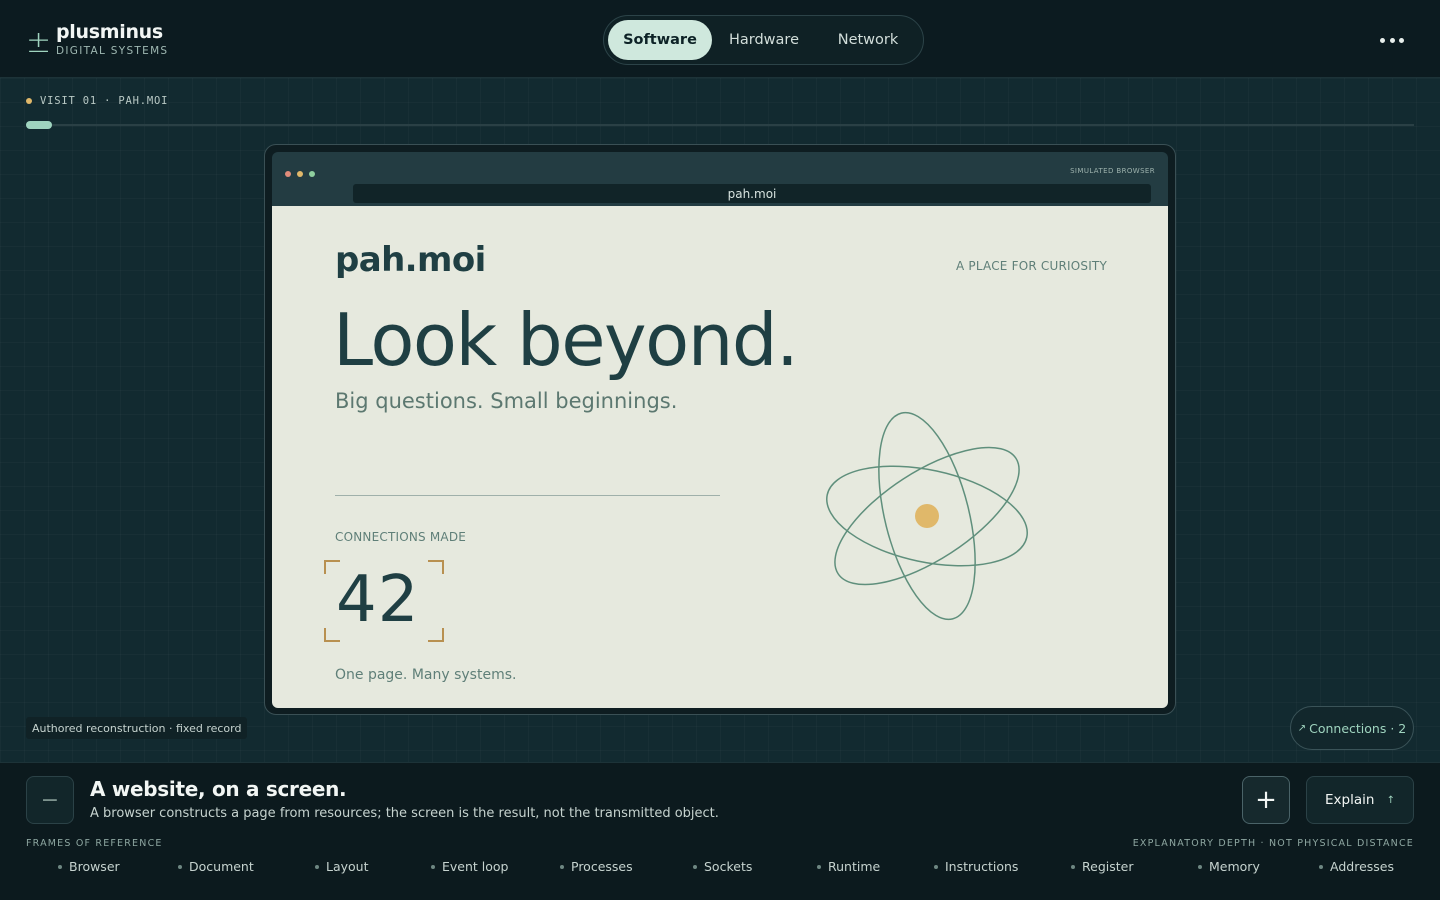 This screenshot has height=900, width=1440. I want to click on explain-button: Explain ↑, so click(1360, 800).